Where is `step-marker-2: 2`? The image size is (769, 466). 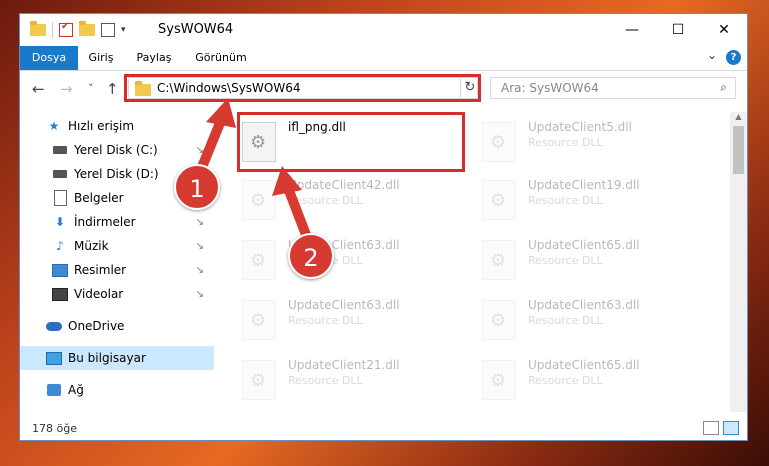
step-marker-2: 2 is located at coordinates (311, 256).